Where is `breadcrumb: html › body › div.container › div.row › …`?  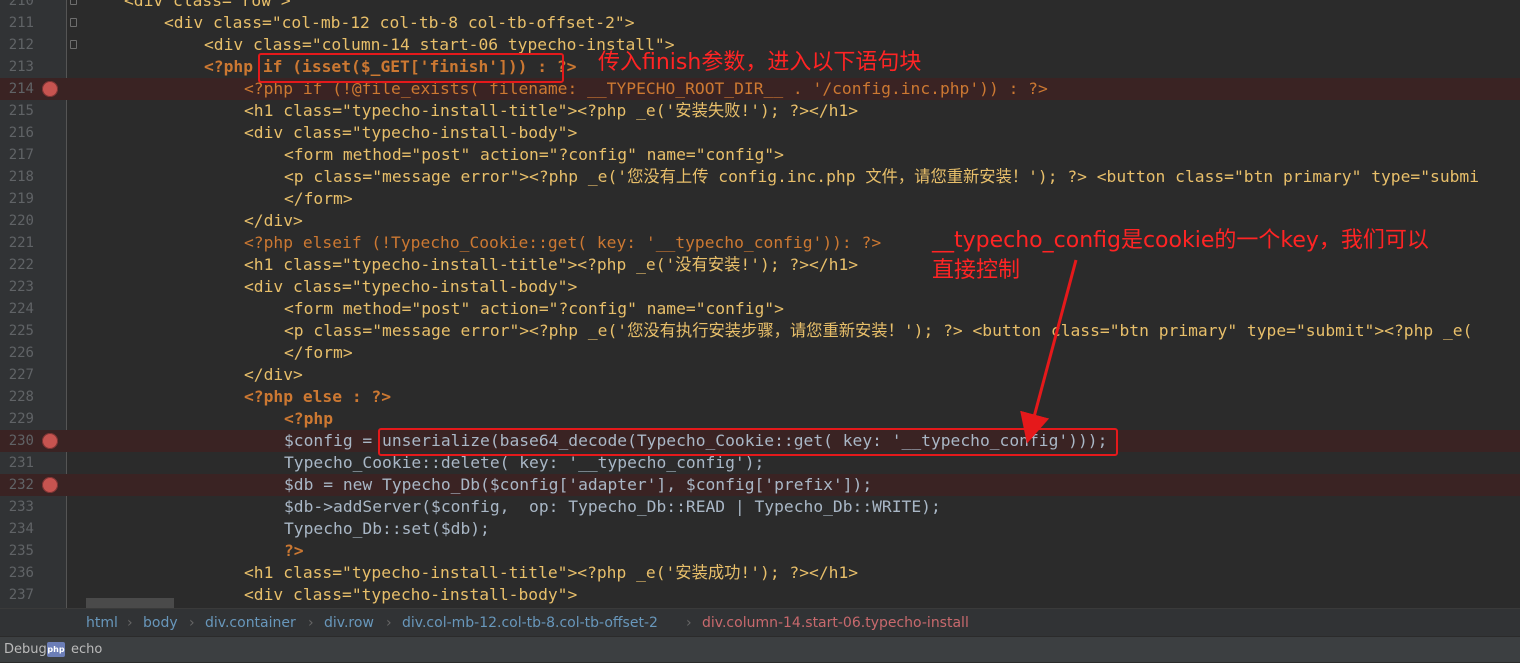 breadcrumb: html › body › div.container › div.row › … is located at coordinates (760, 622).